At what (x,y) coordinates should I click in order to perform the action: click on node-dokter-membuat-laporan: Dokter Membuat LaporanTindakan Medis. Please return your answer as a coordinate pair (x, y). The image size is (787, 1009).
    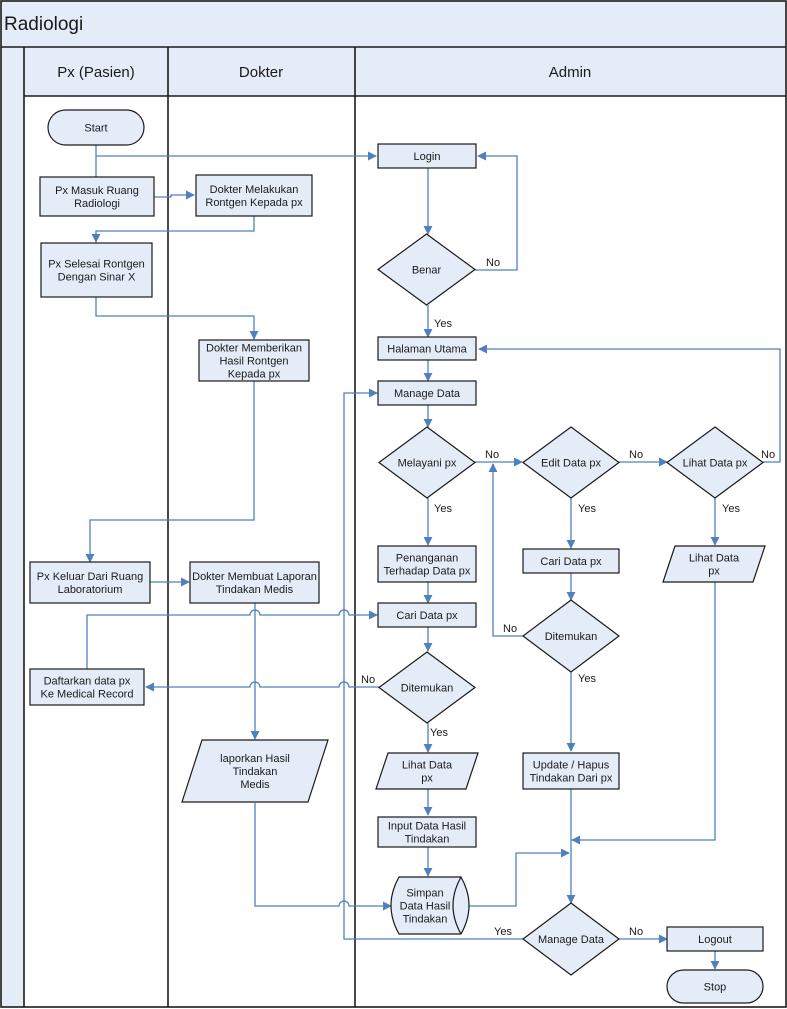
    Looking at the image, I should click on (254, 582).